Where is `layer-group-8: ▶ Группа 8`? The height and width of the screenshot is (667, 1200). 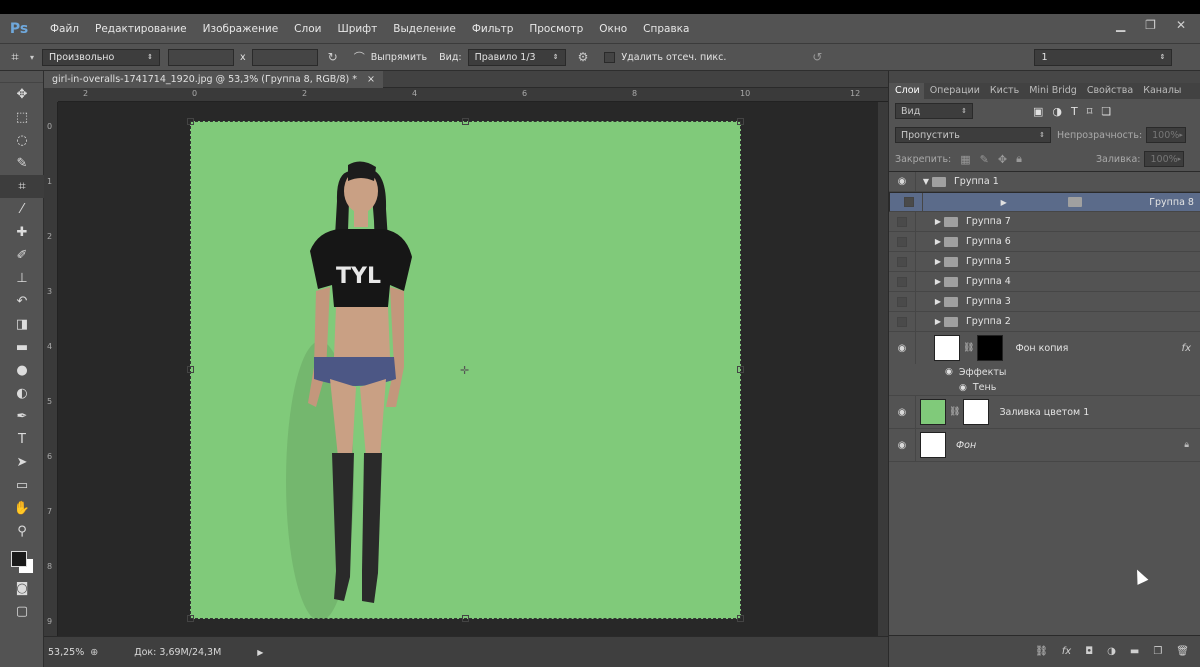
layer-group-8: ▶ Группа 8 is located at coordinates (1044, 202).